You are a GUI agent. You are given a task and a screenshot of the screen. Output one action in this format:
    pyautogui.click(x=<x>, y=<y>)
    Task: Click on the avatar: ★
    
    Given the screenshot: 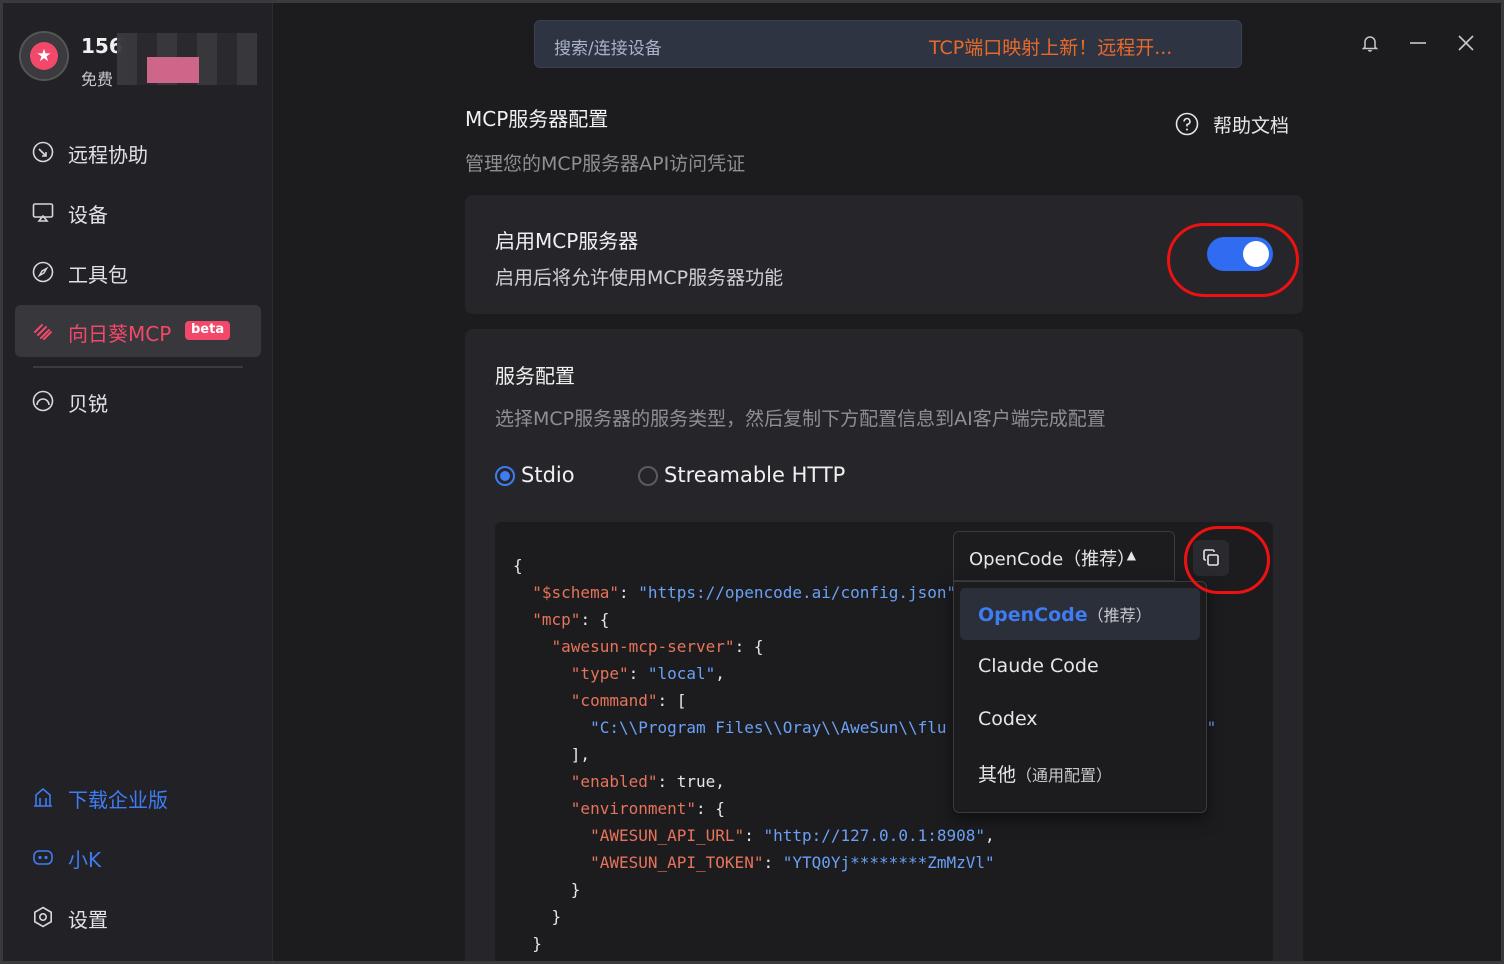 What is the action you would take?
    pyautogui.click(x=44, y=56)
    